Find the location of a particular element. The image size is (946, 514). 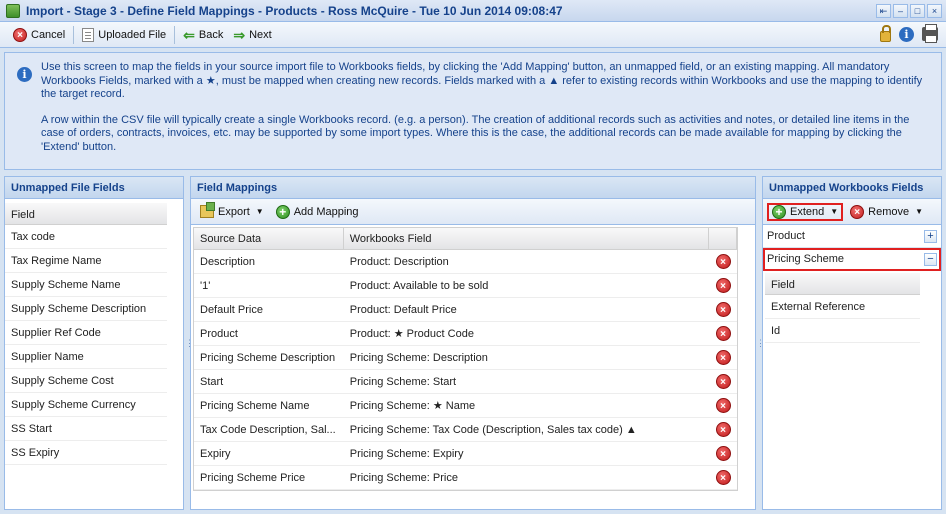

window-controls: ⇤ – □ × is located at coordinates (909, 11).